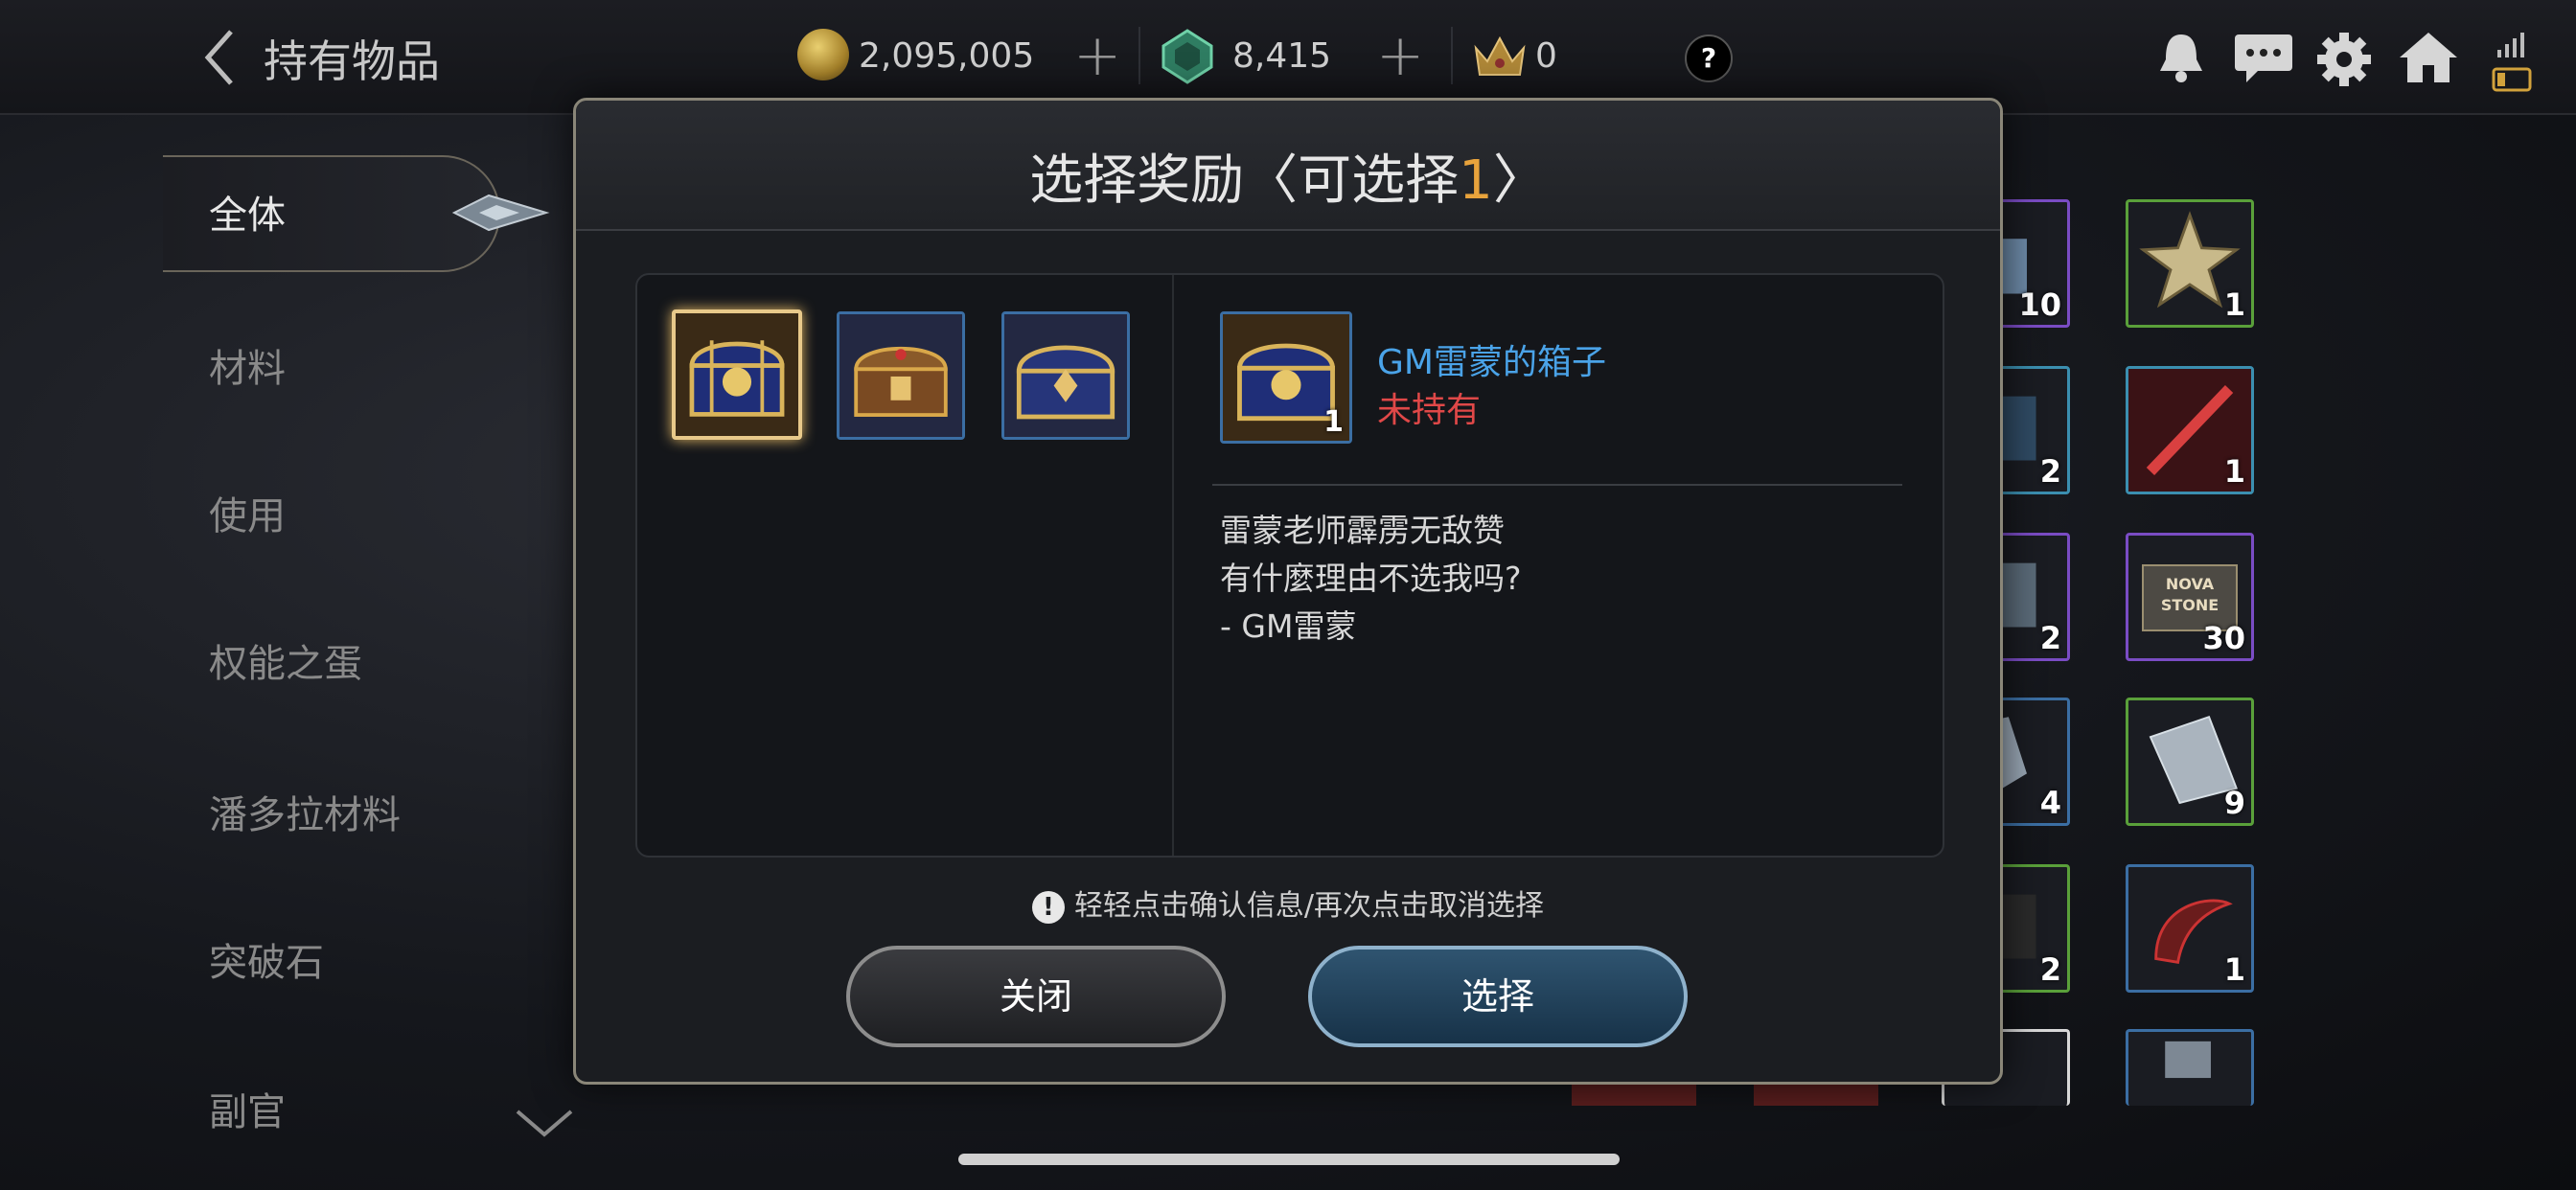  Describe the element at coordinates (2181, 58) in the screenshot. I see `bell-icon` at that location.